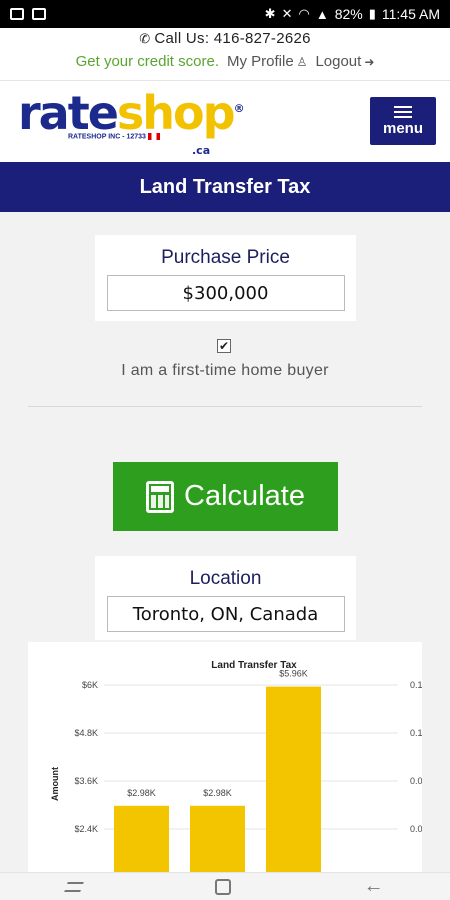  I want to click on battery-level: 82%, so click(348, 14).